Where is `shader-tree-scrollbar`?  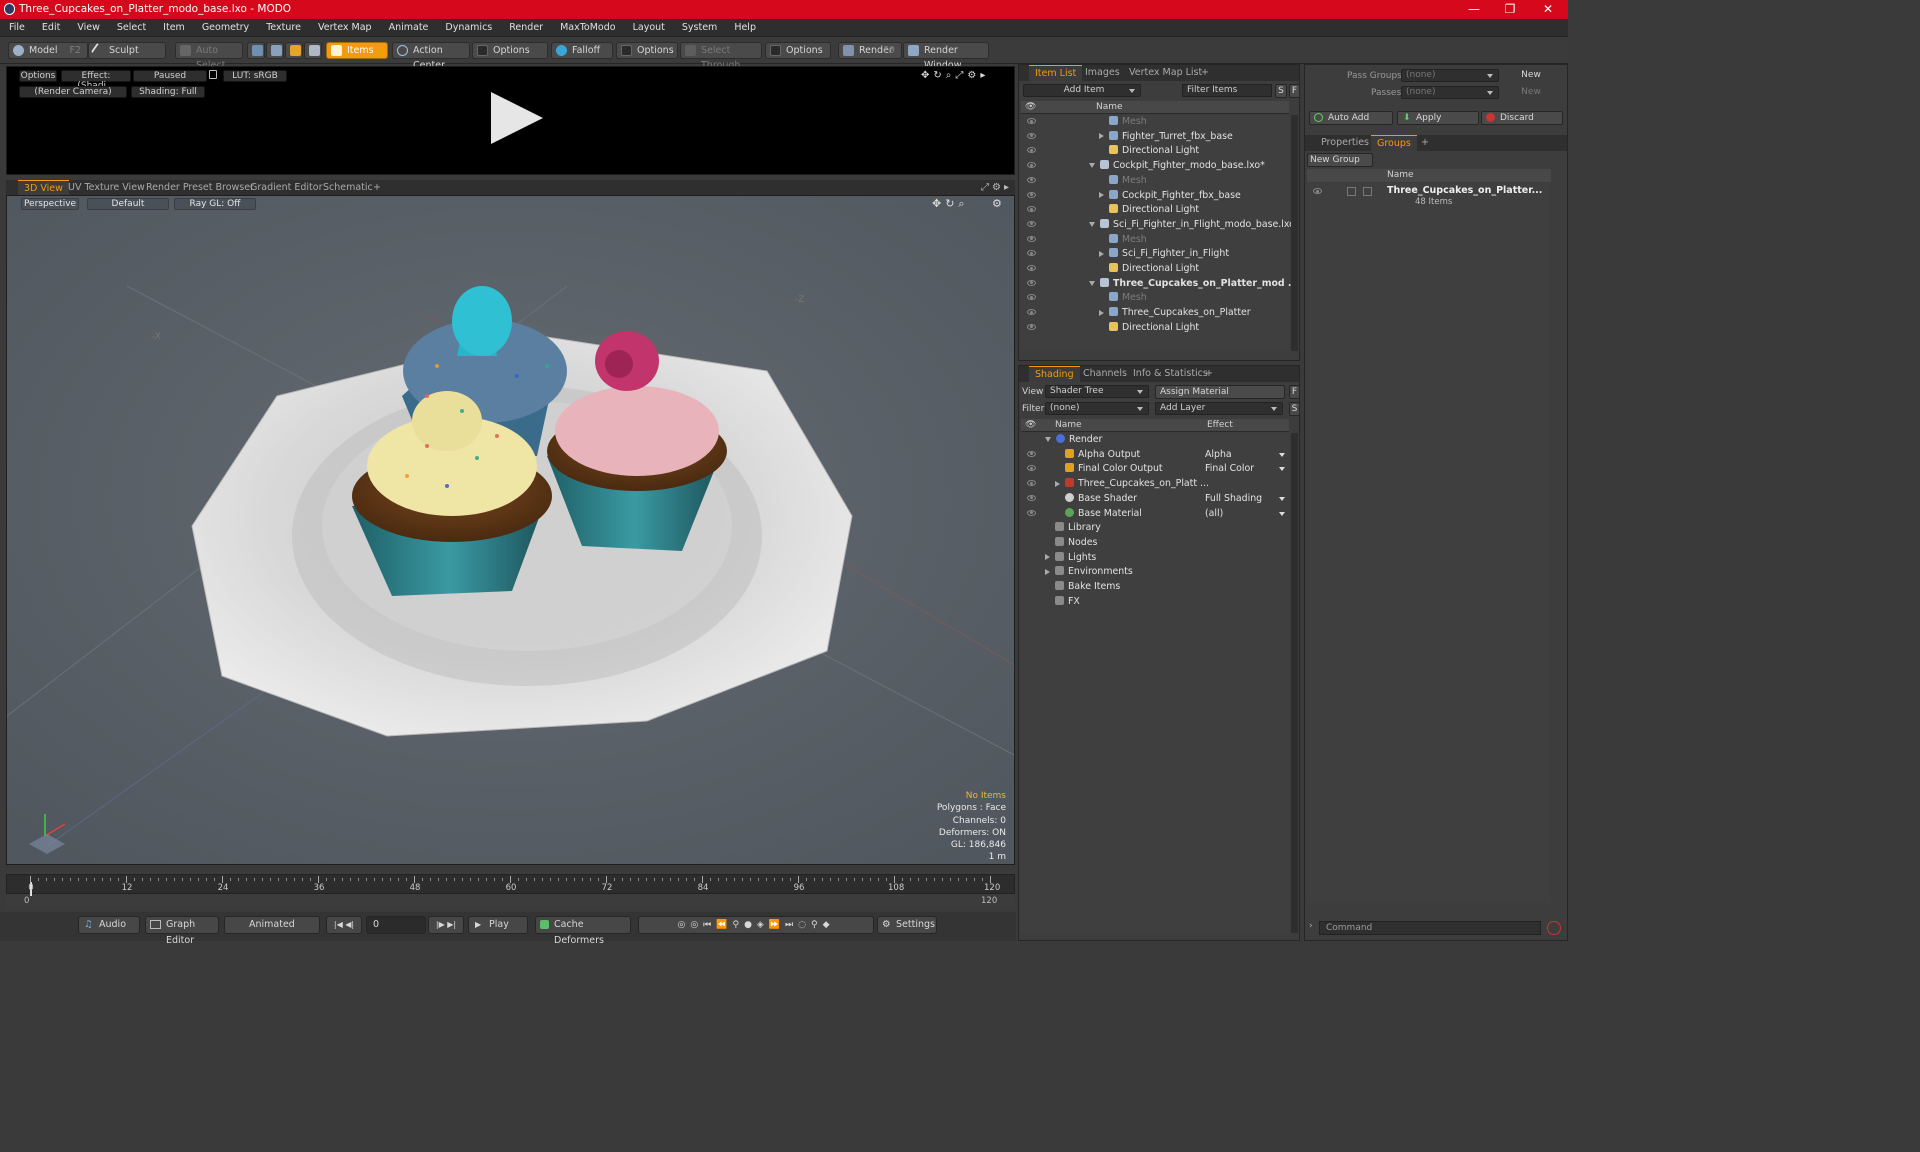 shader-tree-scrollbar is located at coordinates (1294, 683).